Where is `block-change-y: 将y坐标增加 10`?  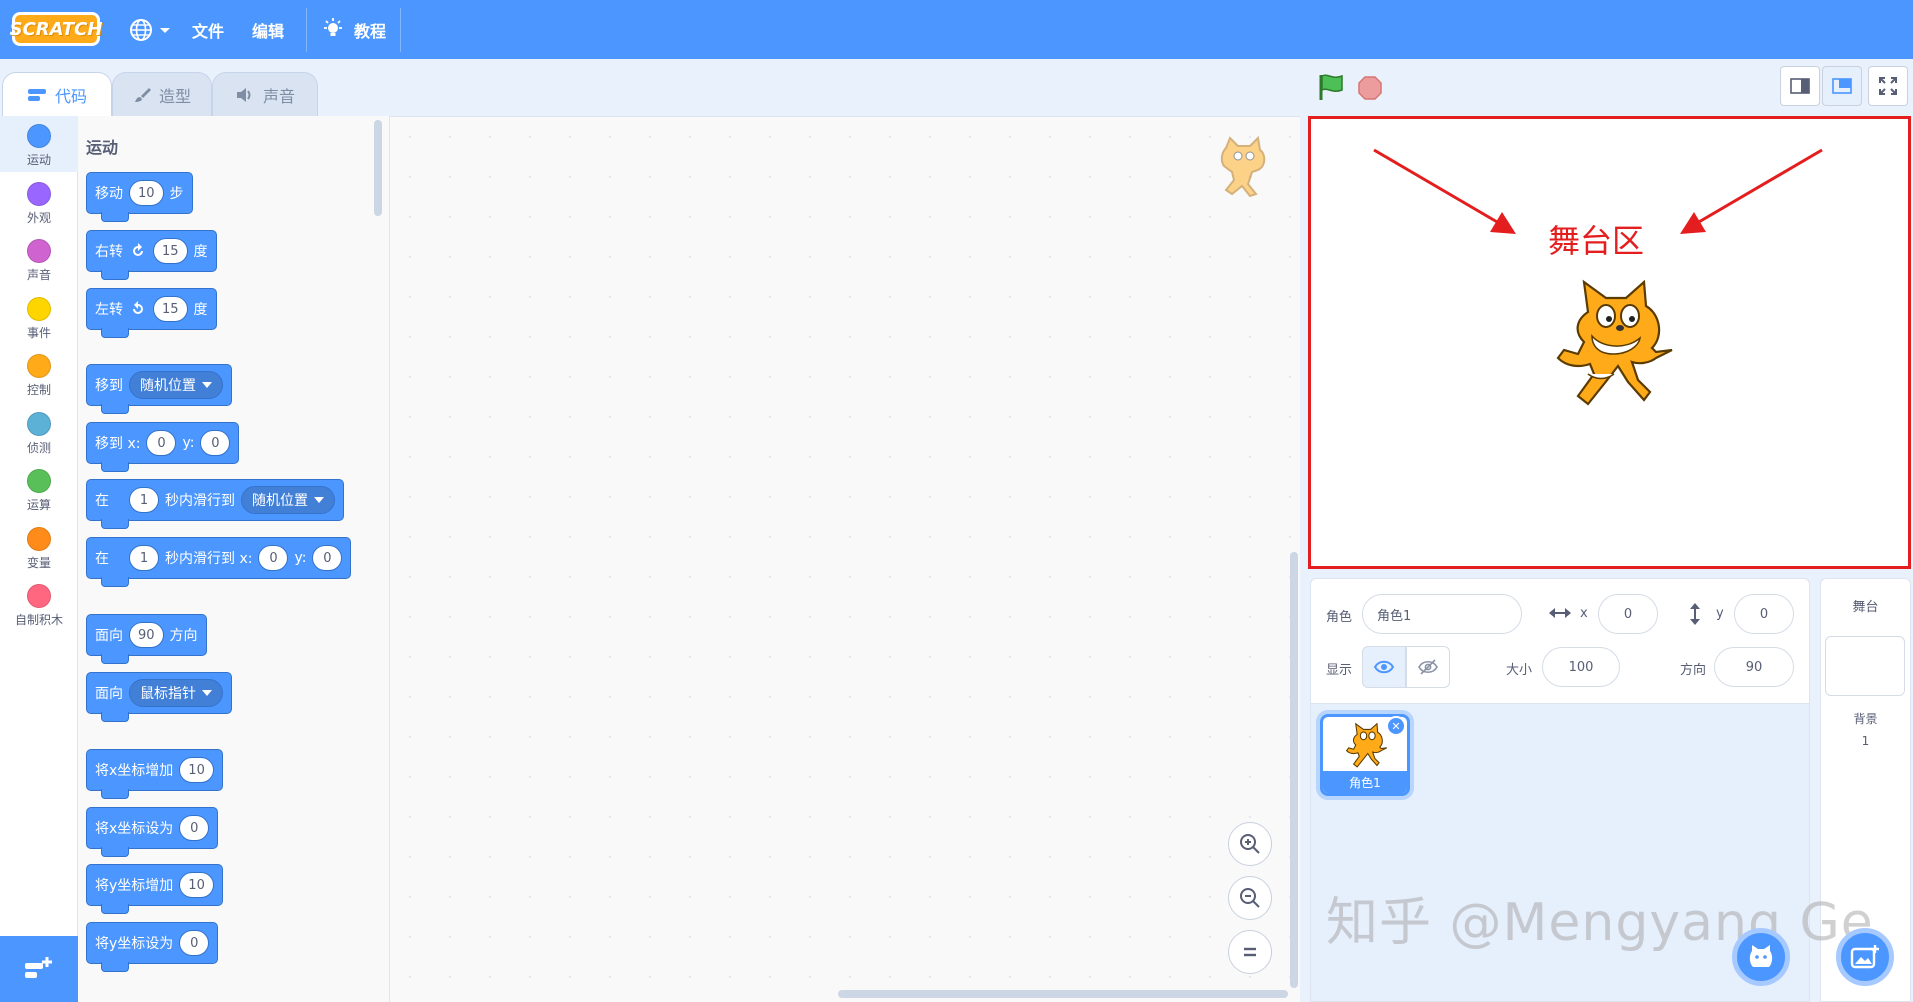 block-change-y: 将y坐标增加 10 is located at coordinates (154, 889).